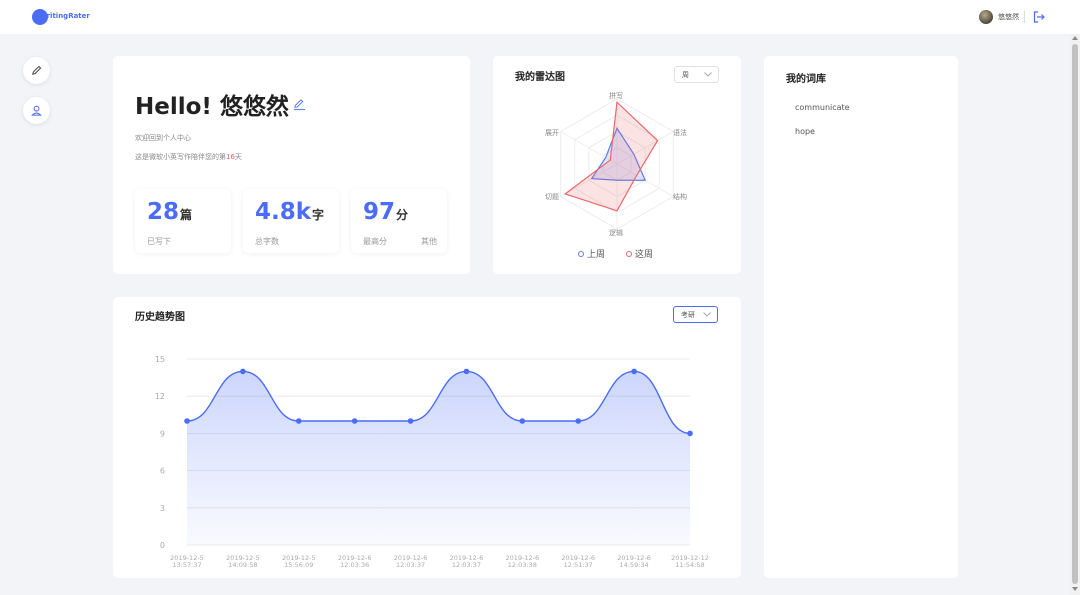 The image size is (1080, 595). I want to click on stat-essays: 28篇 已写下, so click(183, 221).